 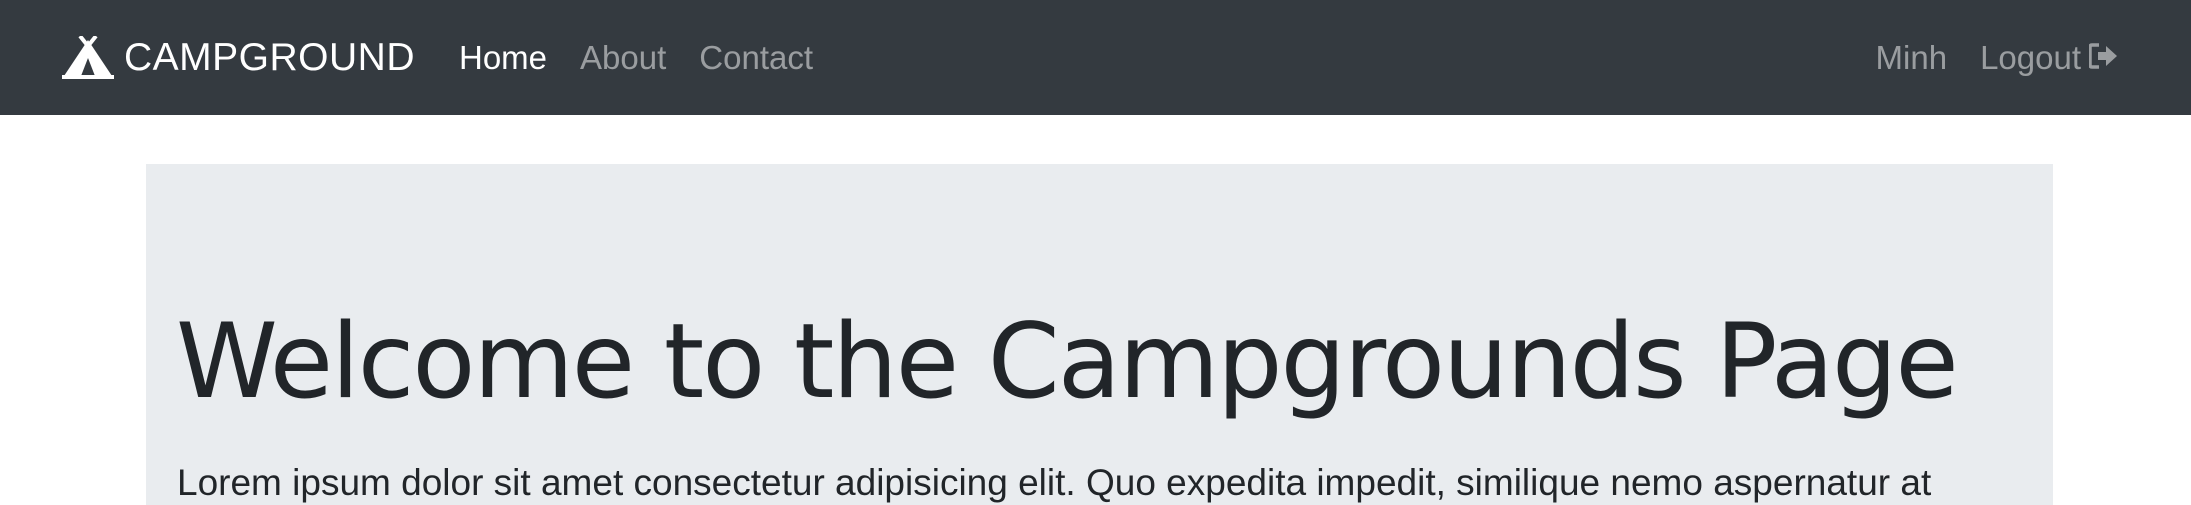 I want to click on user-name-link: Minh, so click(x=1912, y=58).